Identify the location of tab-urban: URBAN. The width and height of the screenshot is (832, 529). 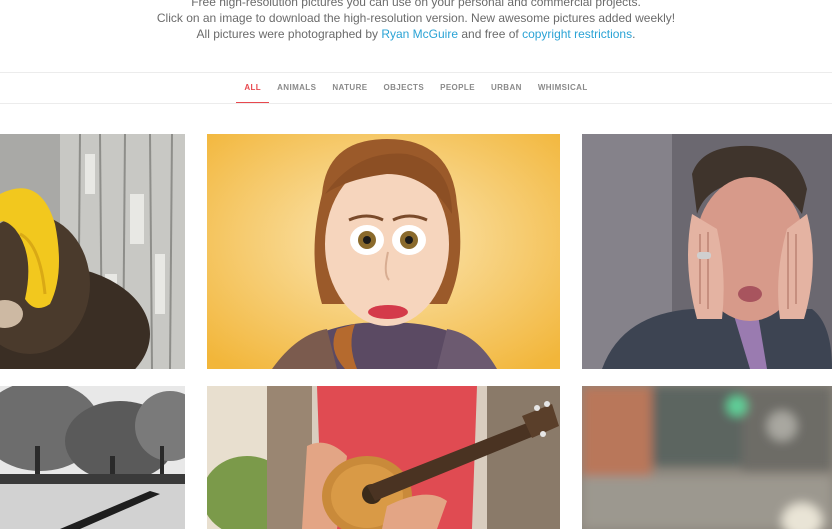
(506, 89).